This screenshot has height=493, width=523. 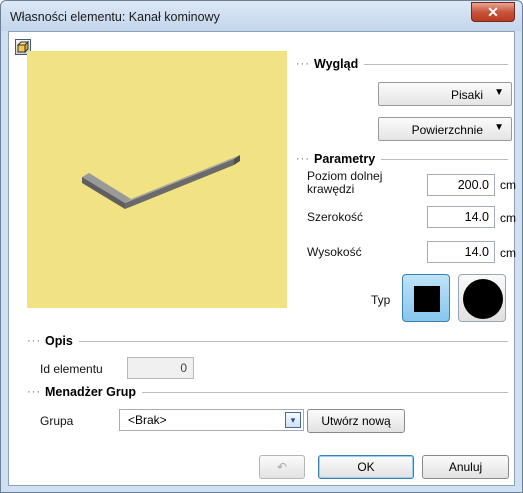 What do you see at coordinates (508, 185) in the screenshot?
I see `bottom-edge-unit: cm` at bounding box center [508, 185].